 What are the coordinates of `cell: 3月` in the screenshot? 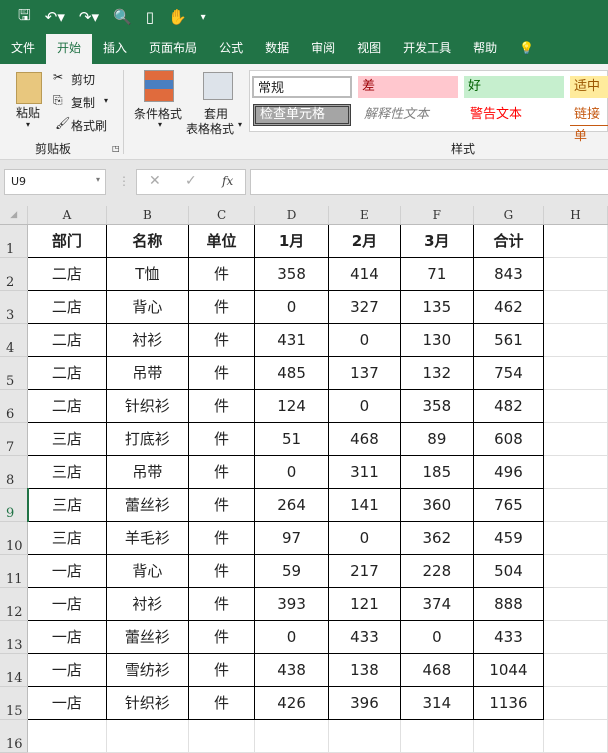 It's located at (437, 240).